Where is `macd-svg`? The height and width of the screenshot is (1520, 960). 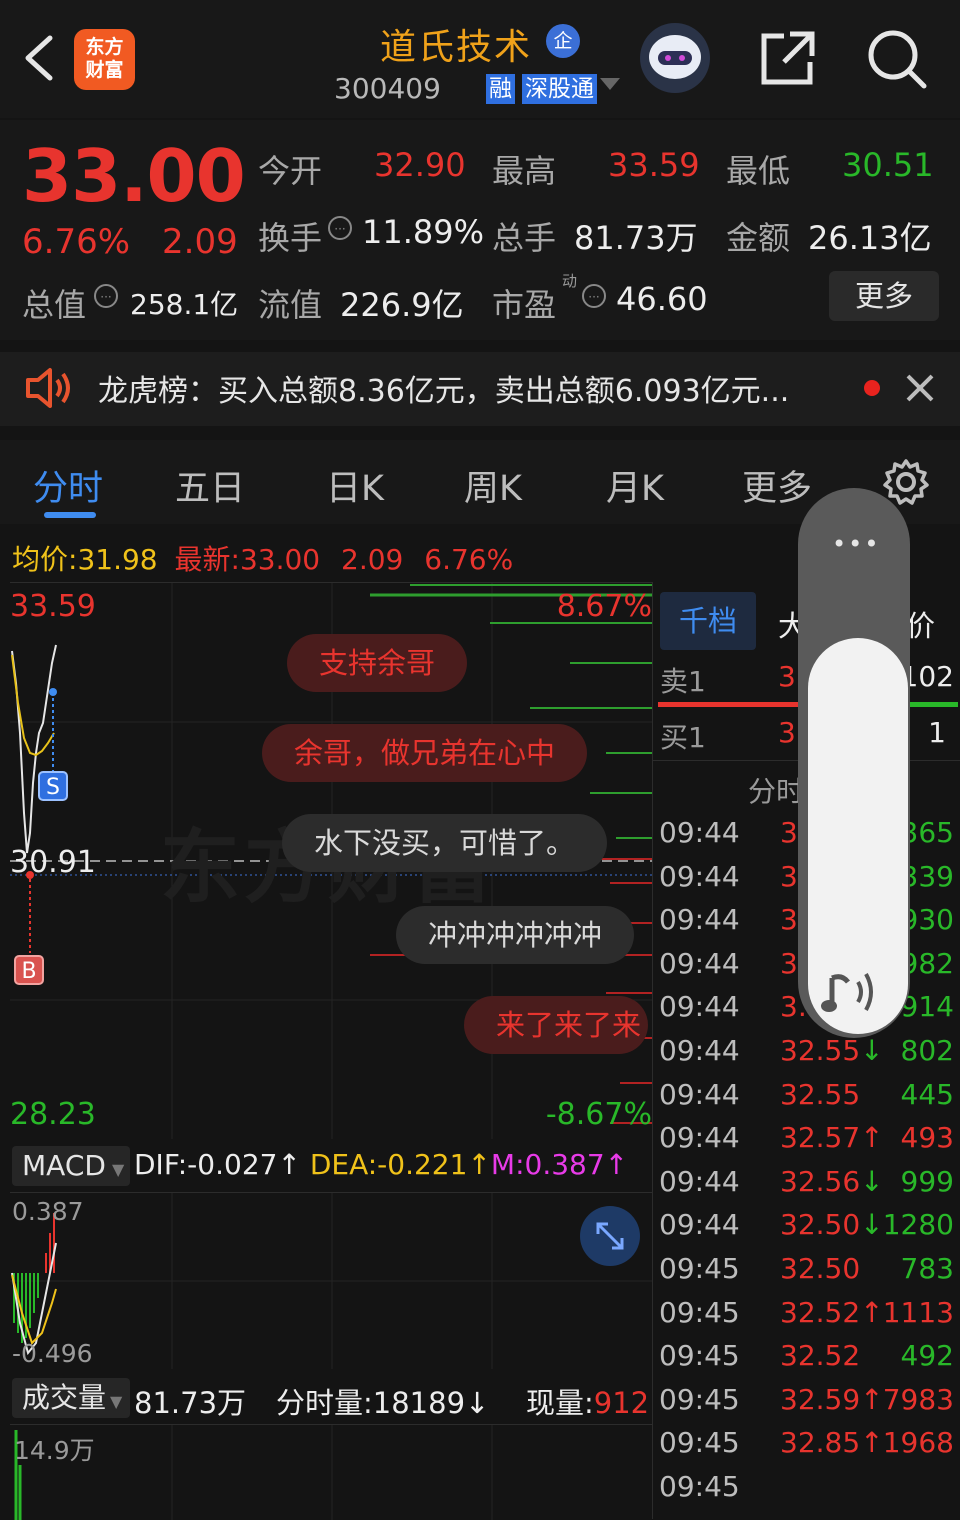
macd-svg is located at coordinates (331, 1281).